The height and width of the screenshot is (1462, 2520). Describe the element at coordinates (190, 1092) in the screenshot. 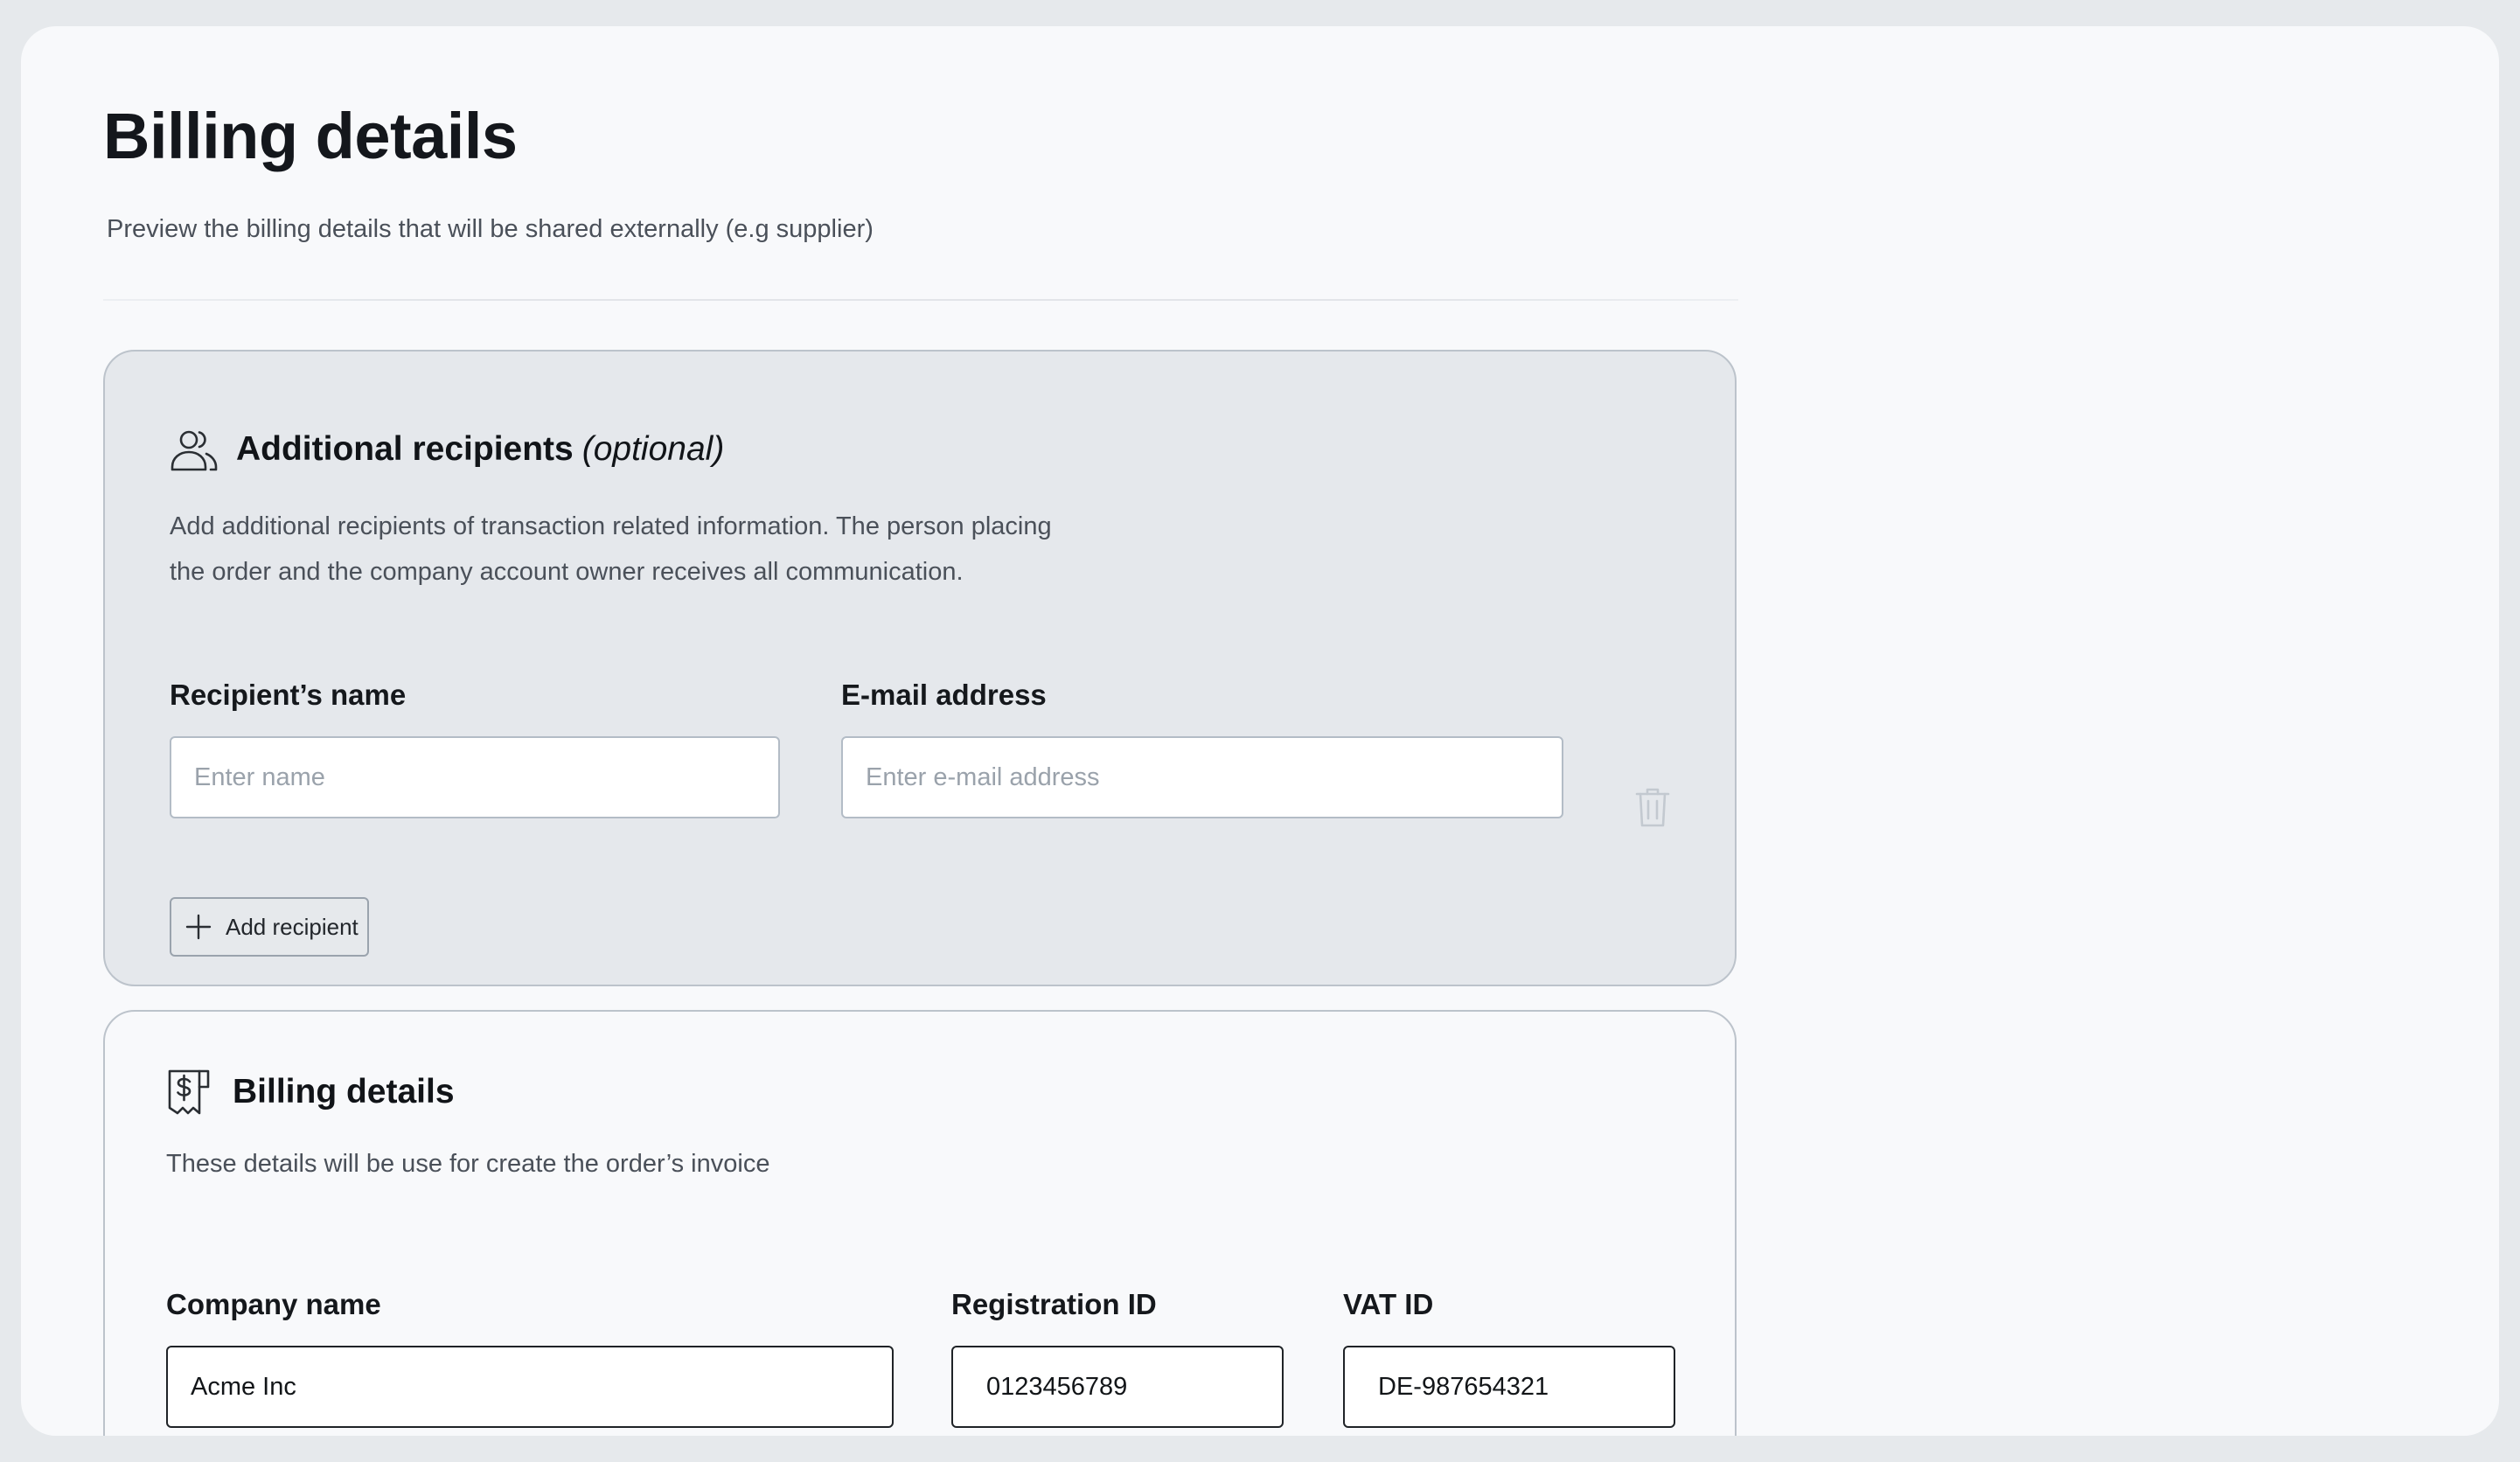

I see `receipt-dollar-icon` at that location.